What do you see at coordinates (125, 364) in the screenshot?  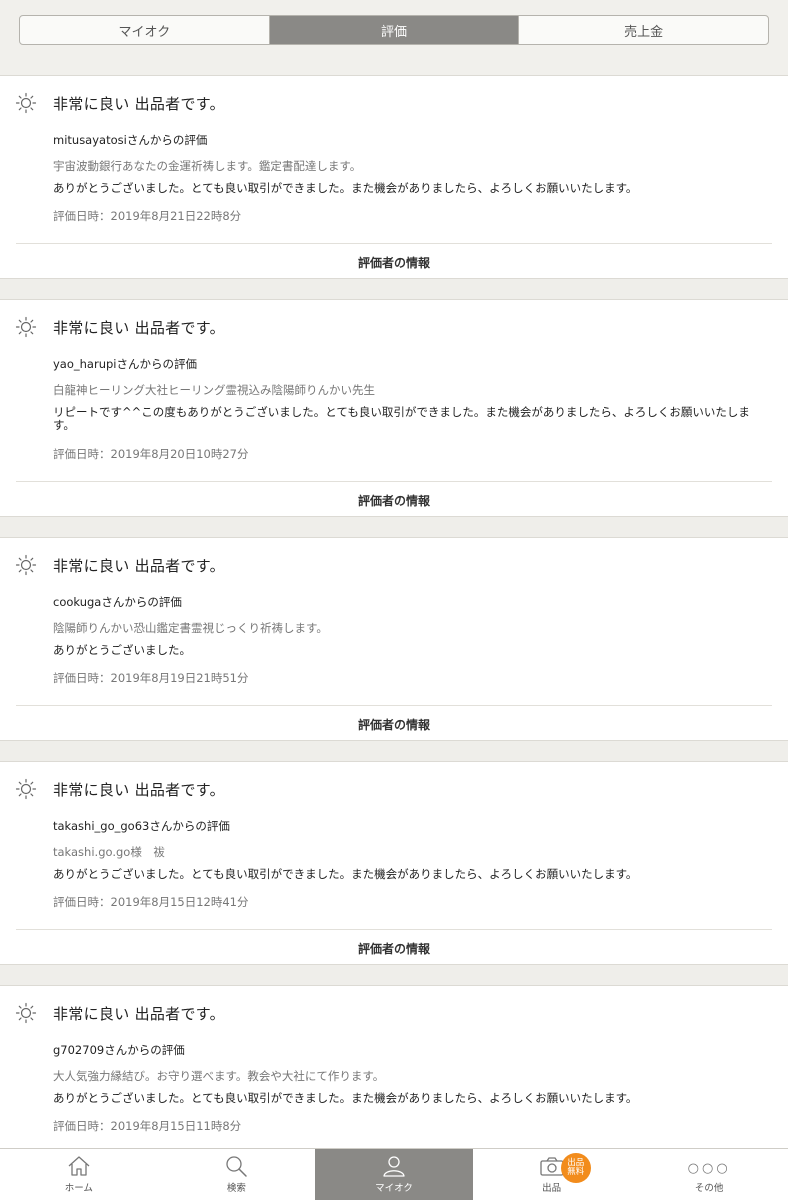 I see `reviewer-name: yao_harupiさんからの評価` at bounding box center [125, 364].